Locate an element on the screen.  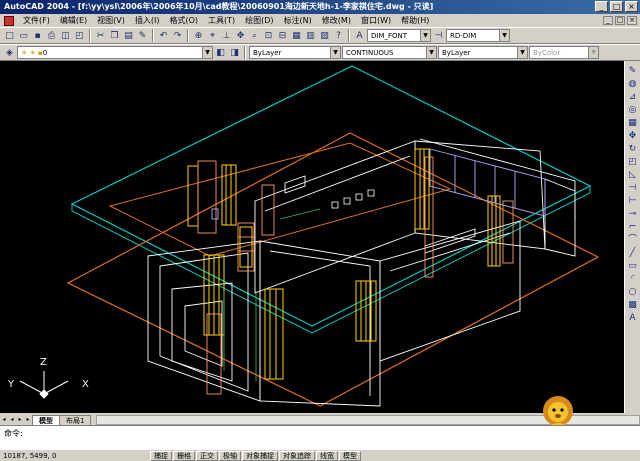
zoom-realtime-icon: ⌕ is located at coordinates (254, 35).